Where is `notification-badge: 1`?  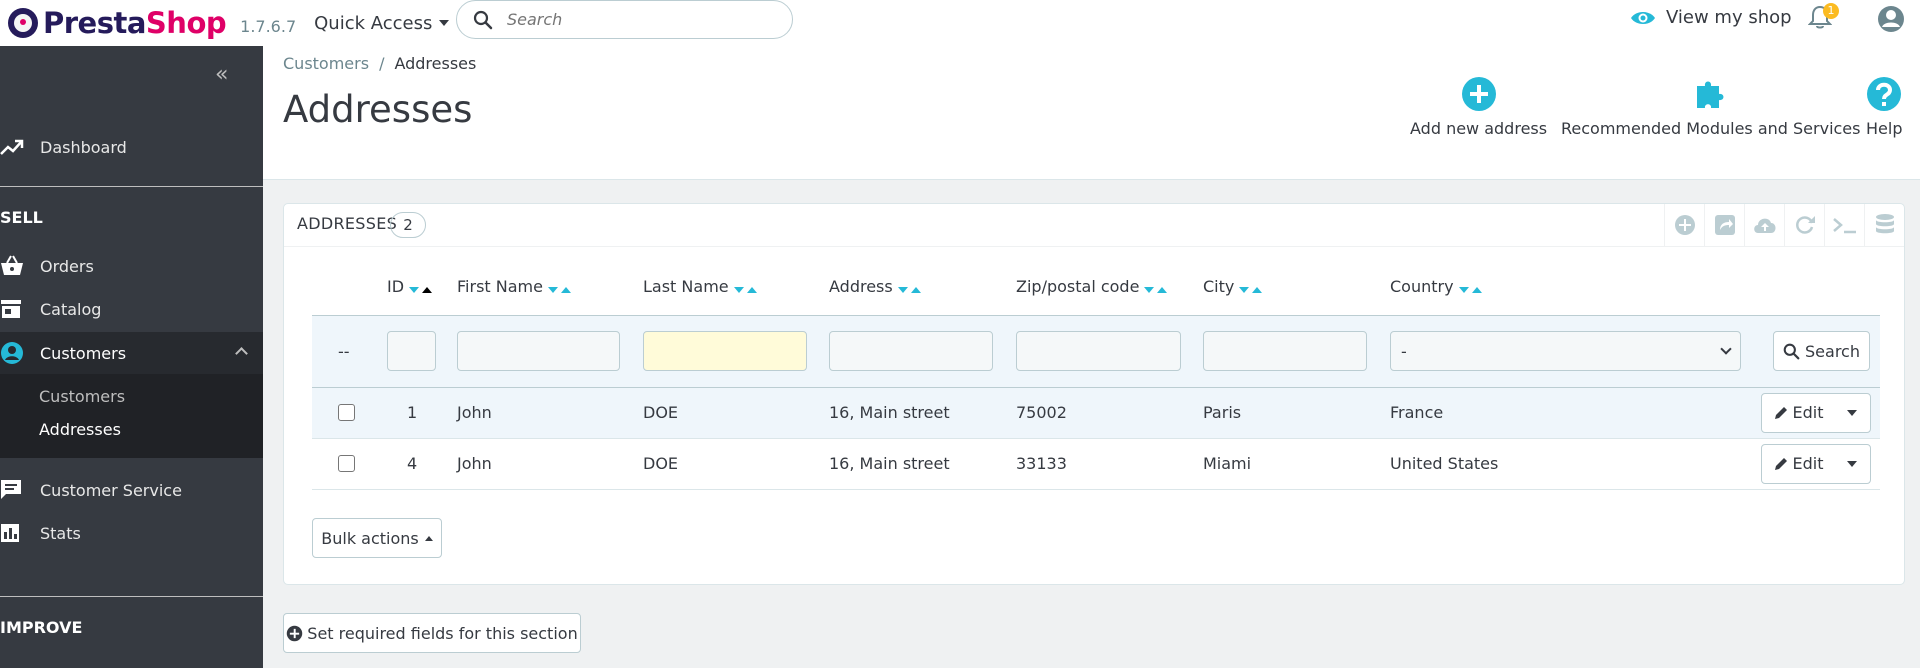 notification-badge: 1 is located at coordinates (1831, 11).